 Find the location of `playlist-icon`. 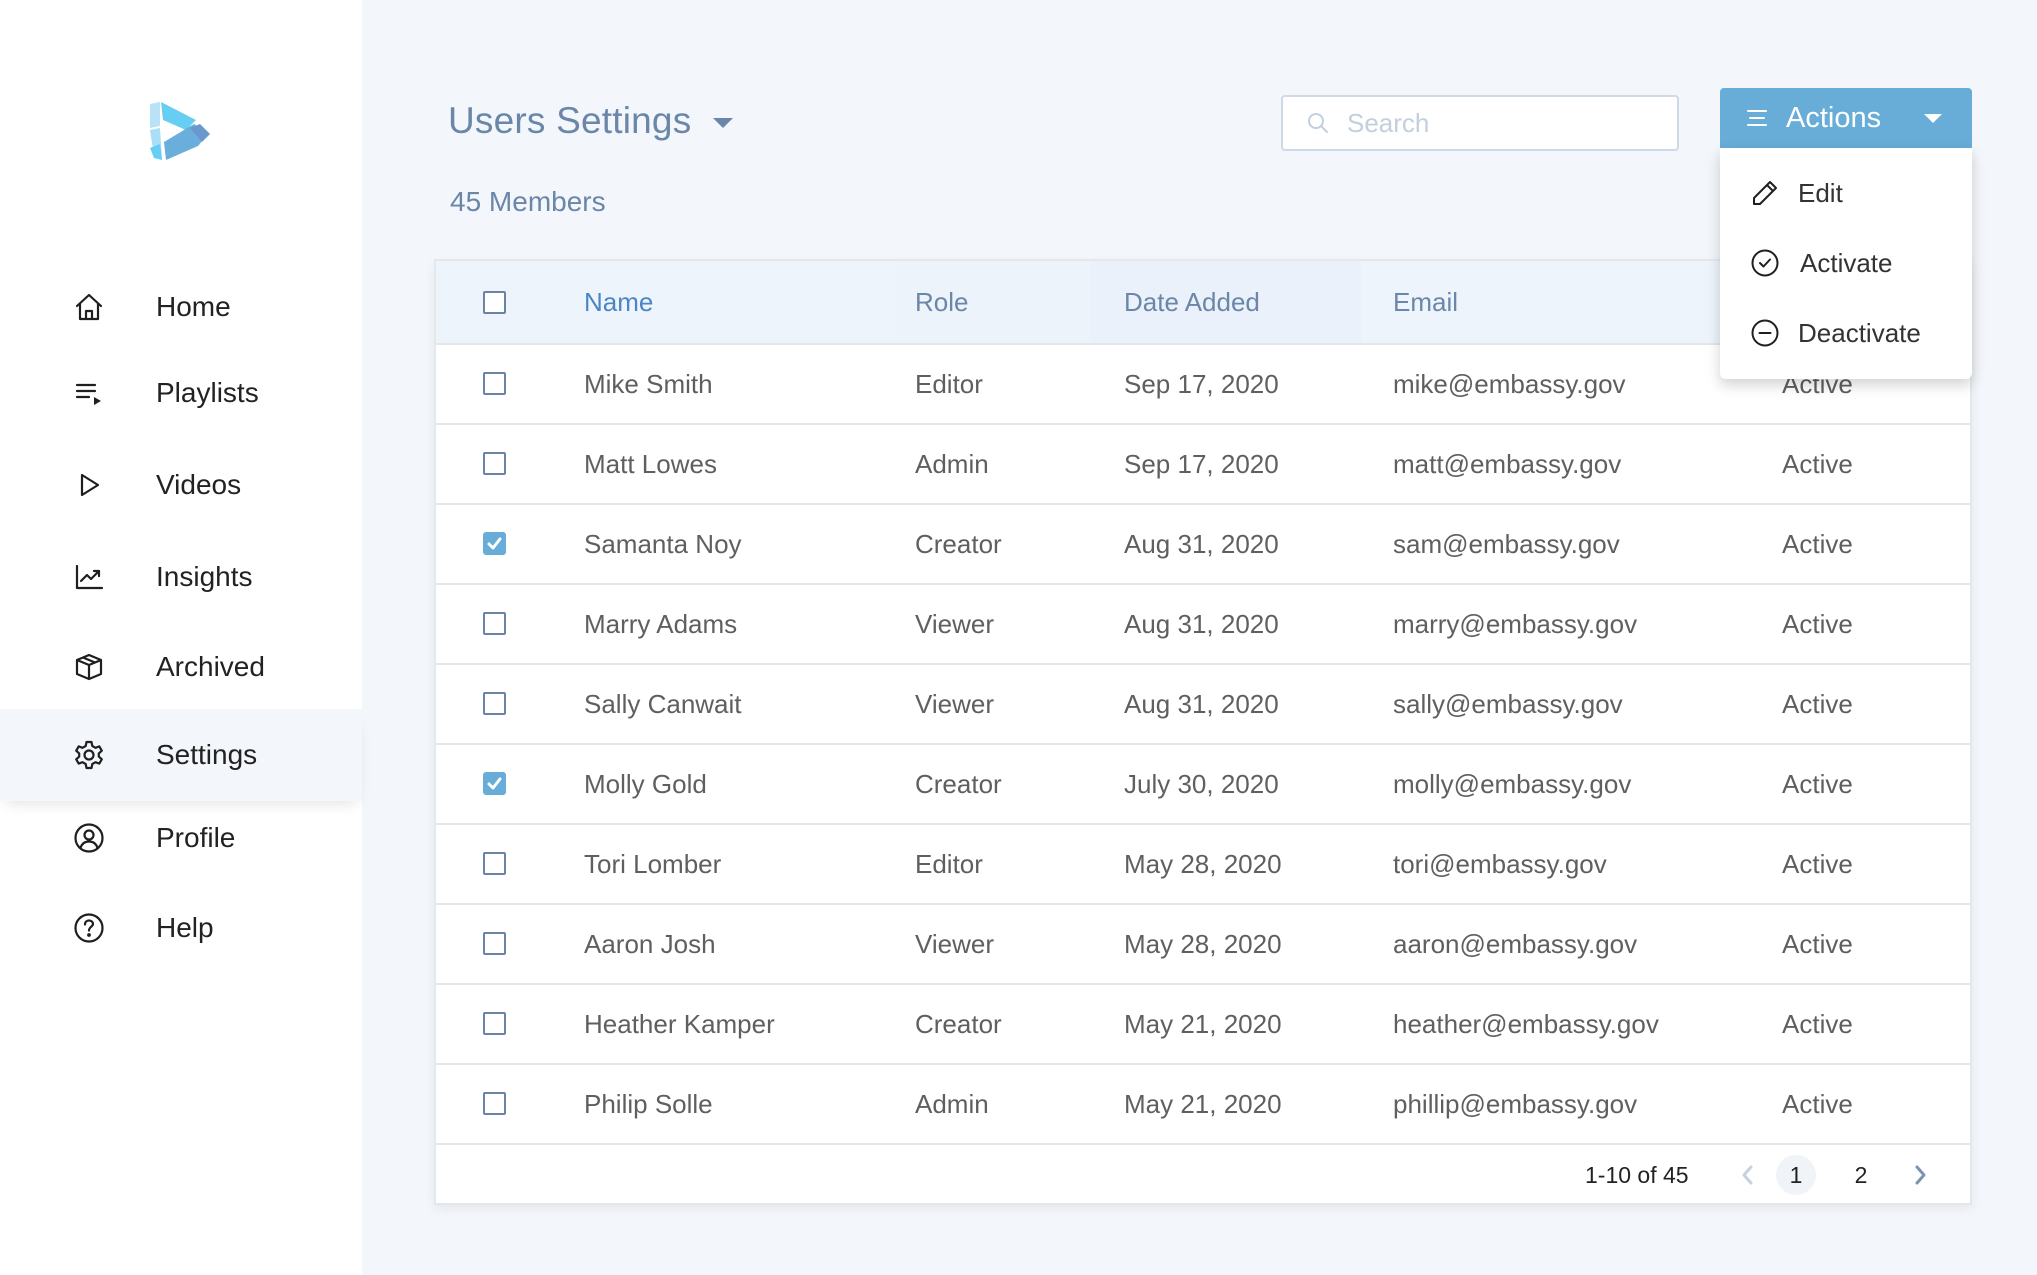

playlist-icon is located at coordinates (89, 393).